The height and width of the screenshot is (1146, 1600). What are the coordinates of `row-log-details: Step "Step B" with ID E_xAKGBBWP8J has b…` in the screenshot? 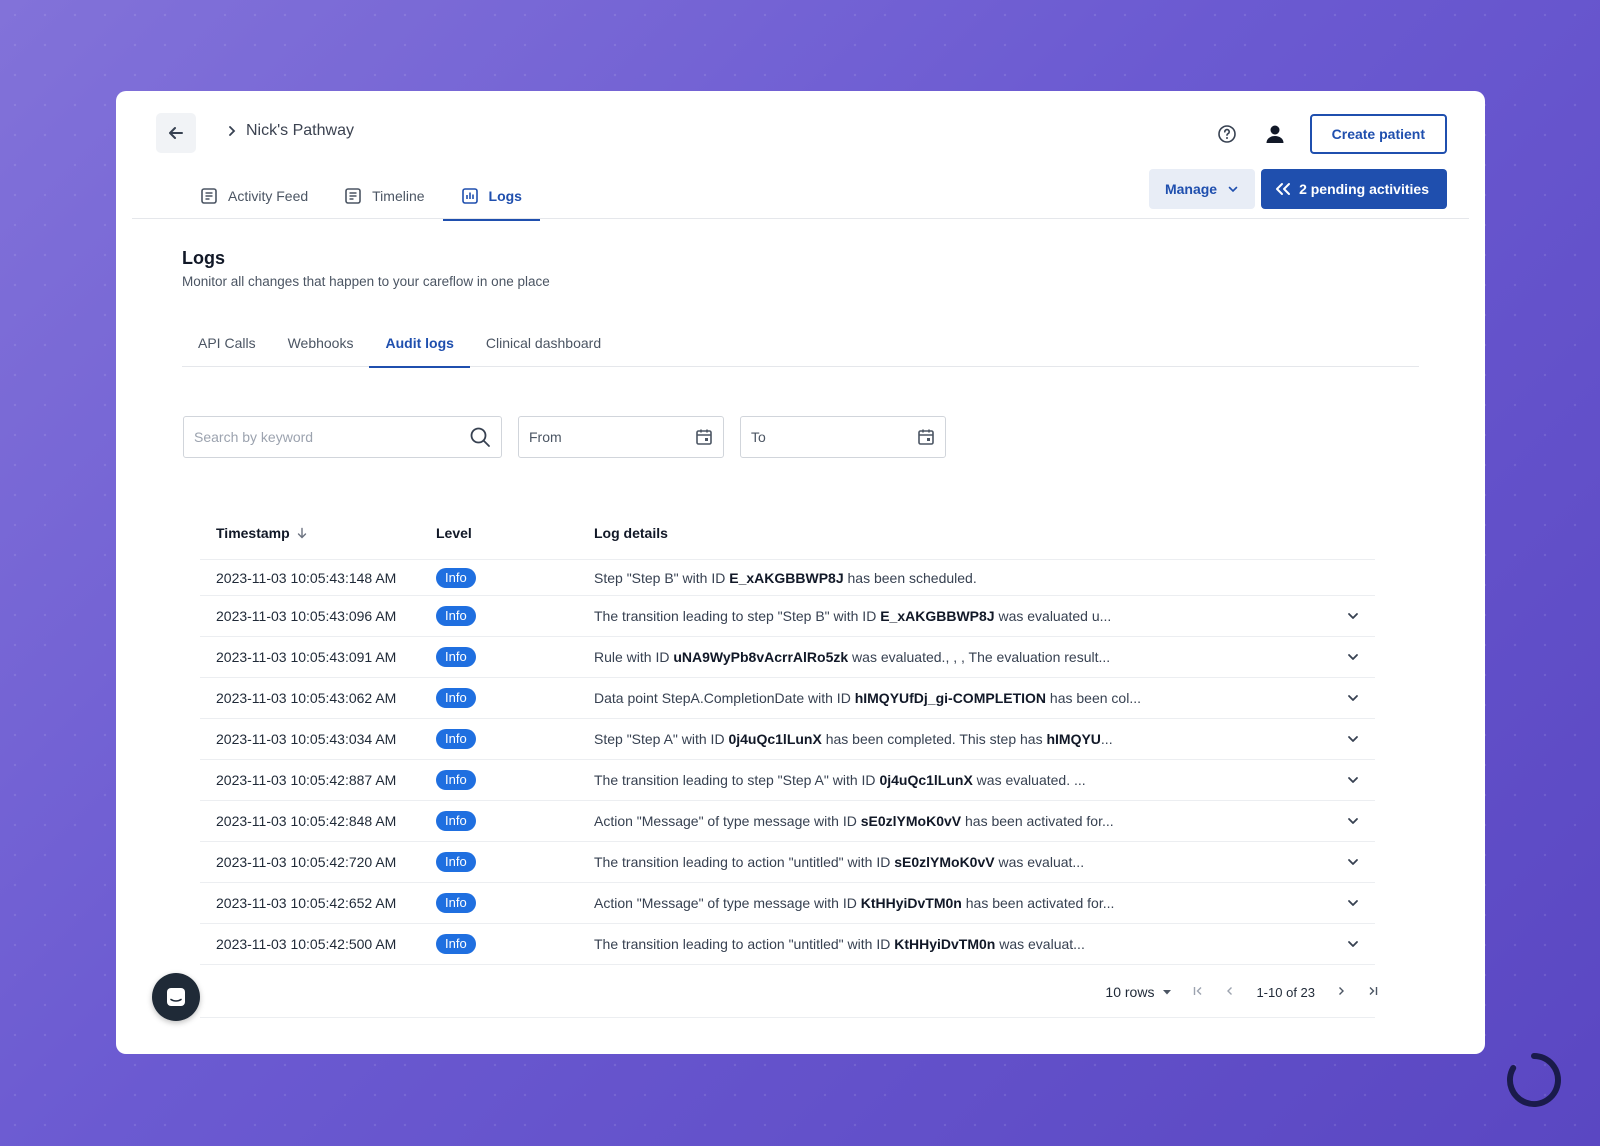 It's located at (962, 578).